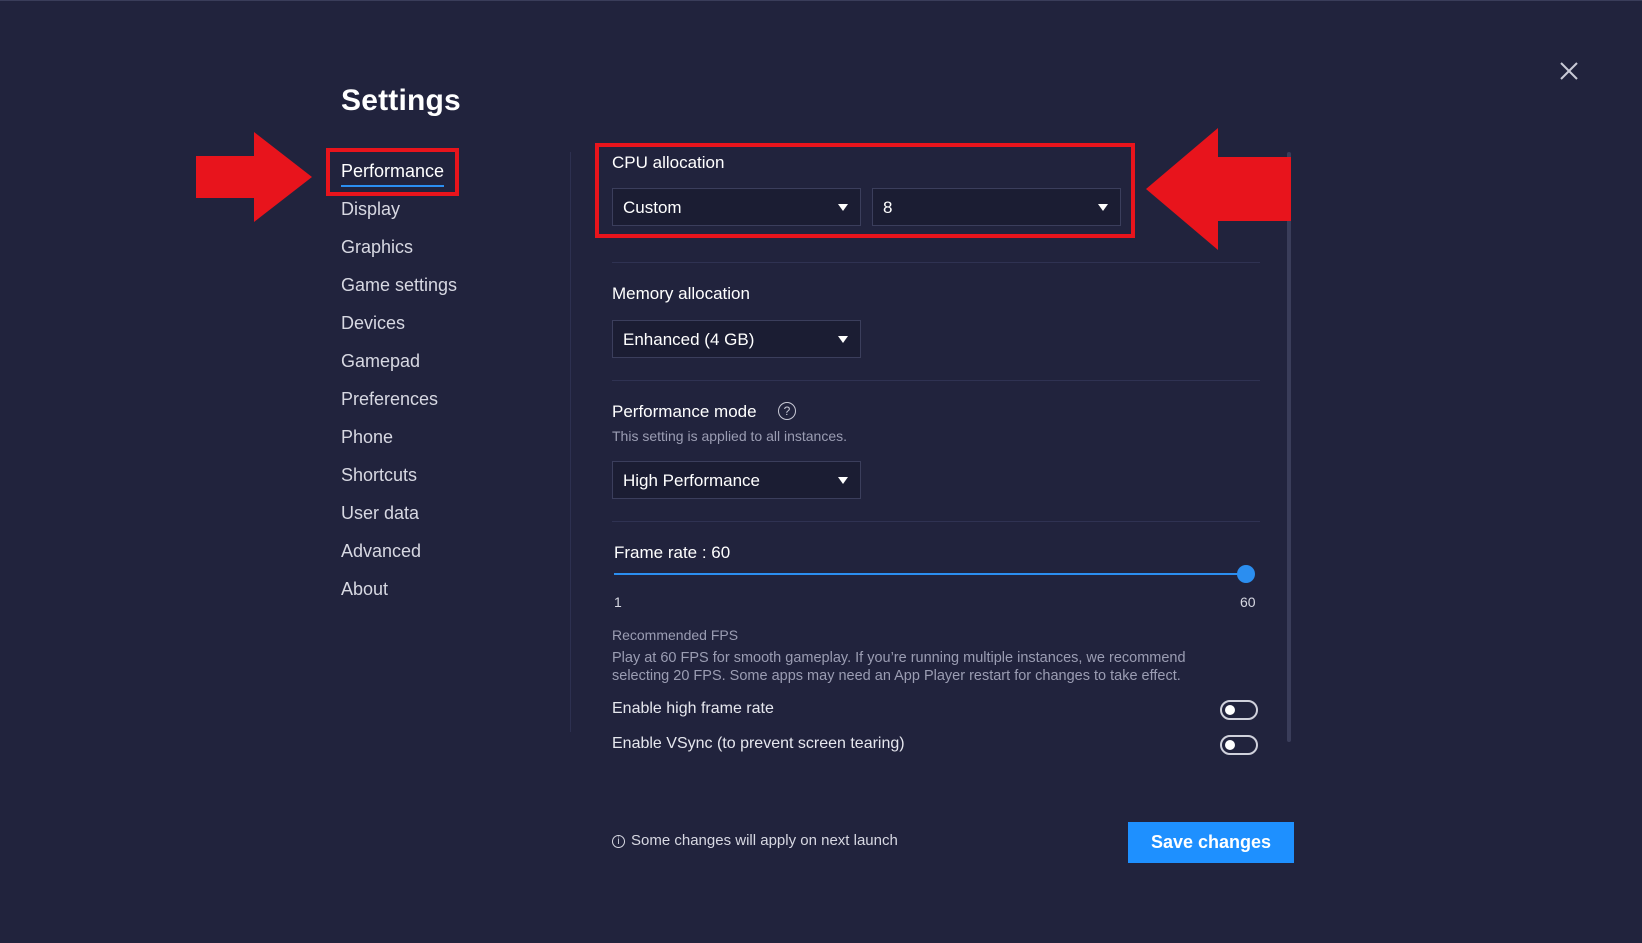 The image size is (1642, 943). Describe the element at coordinates (1211, 842) in the screenshot. I see `save-changes-button: Save changes` at that location.